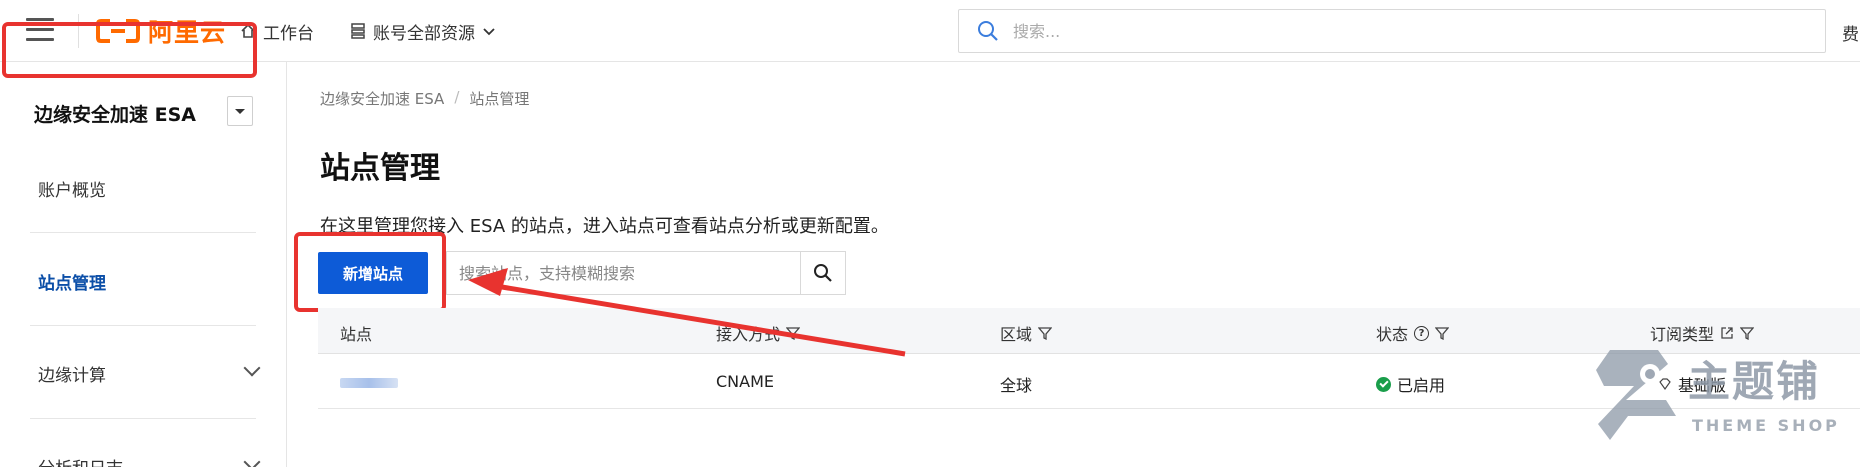 The width and height of the screenshot is (1860, 467). I want to click on global-search-input, so click(1393, 31).